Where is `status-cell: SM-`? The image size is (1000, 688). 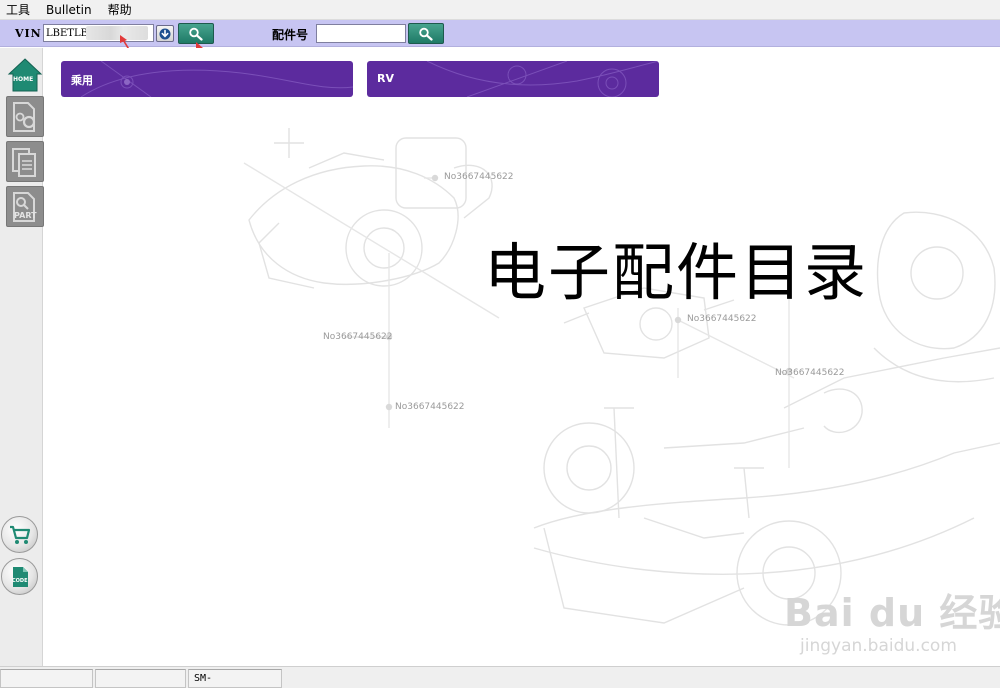 status-cell: SM- is located at coordinates (235, 678).